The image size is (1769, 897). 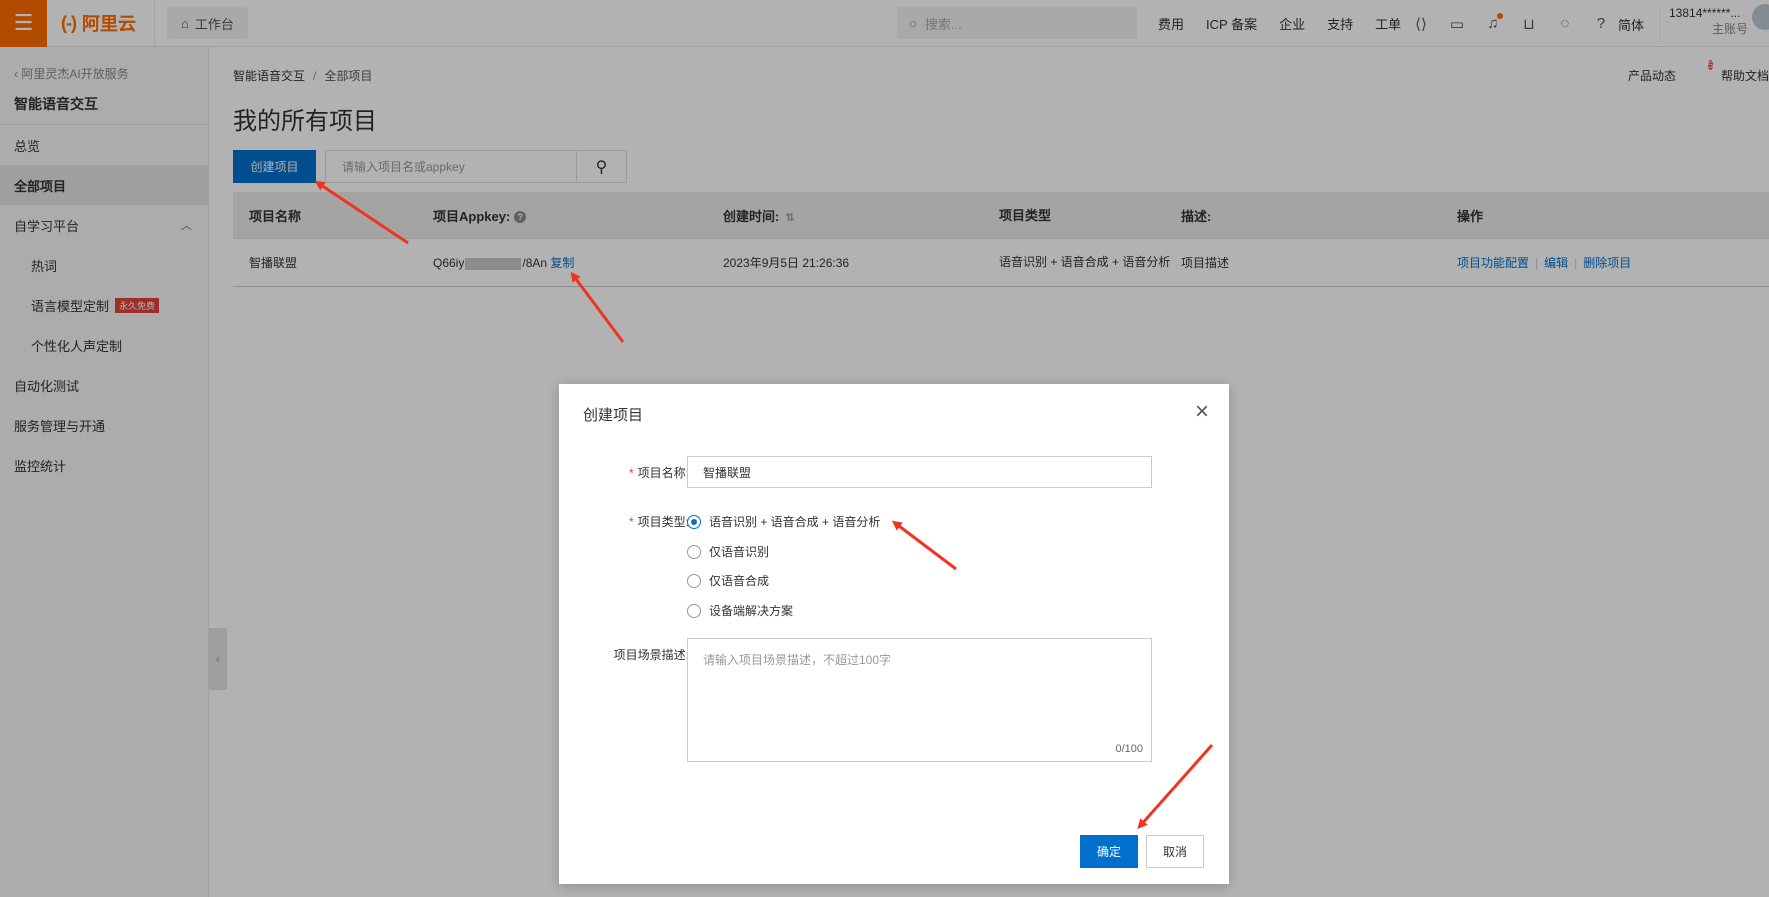 I want to click on project-name-value: 智播联盟, so click(x=727, y=472).